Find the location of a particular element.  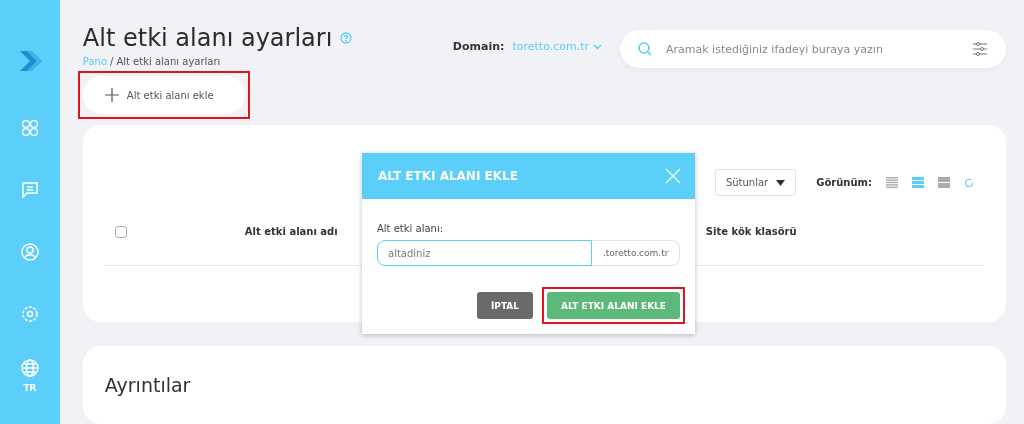

globe-icon is located at coordinates (29, 368).